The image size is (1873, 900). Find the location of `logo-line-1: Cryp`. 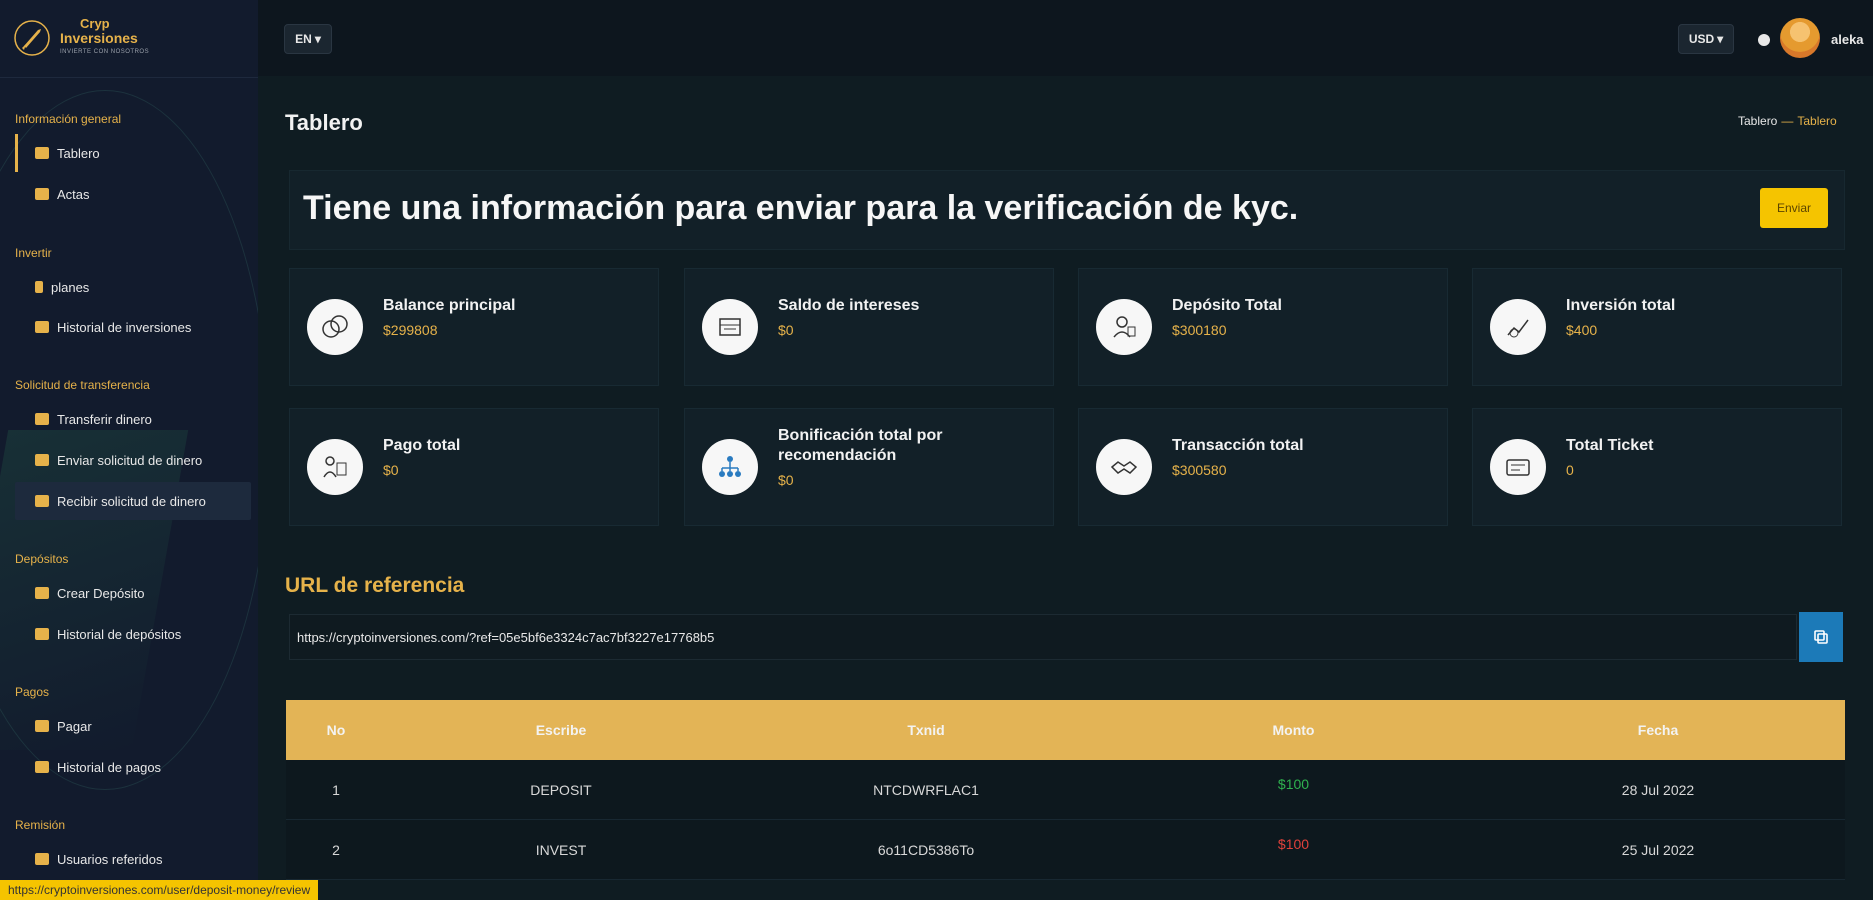

logo-line-1: Cryp is located at coordinates (95, 23).